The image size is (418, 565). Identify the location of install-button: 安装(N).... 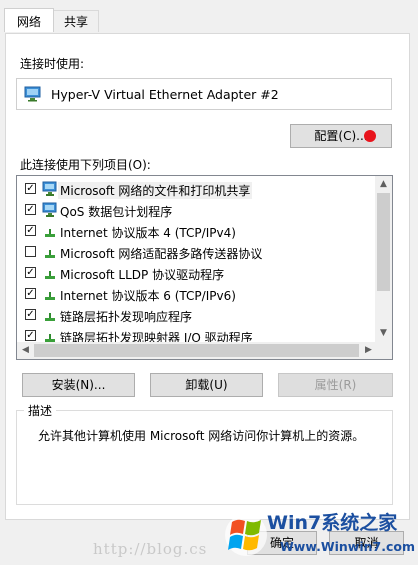
(78, 385).